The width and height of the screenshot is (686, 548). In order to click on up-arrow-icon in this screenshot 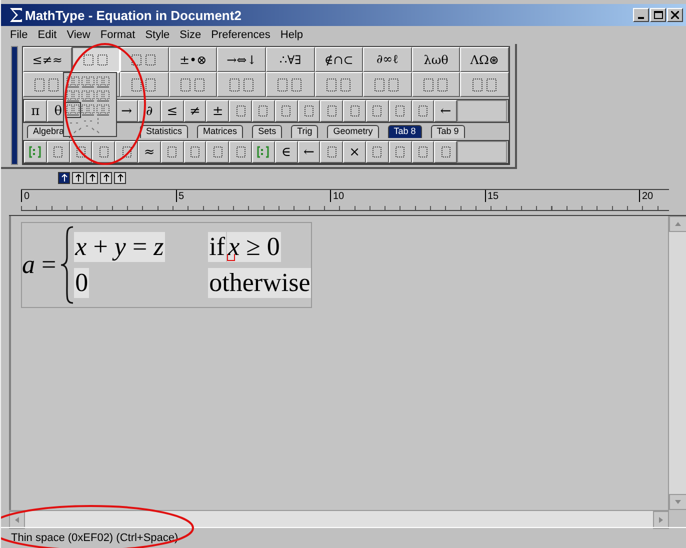, I will do `click(120, 178)`.